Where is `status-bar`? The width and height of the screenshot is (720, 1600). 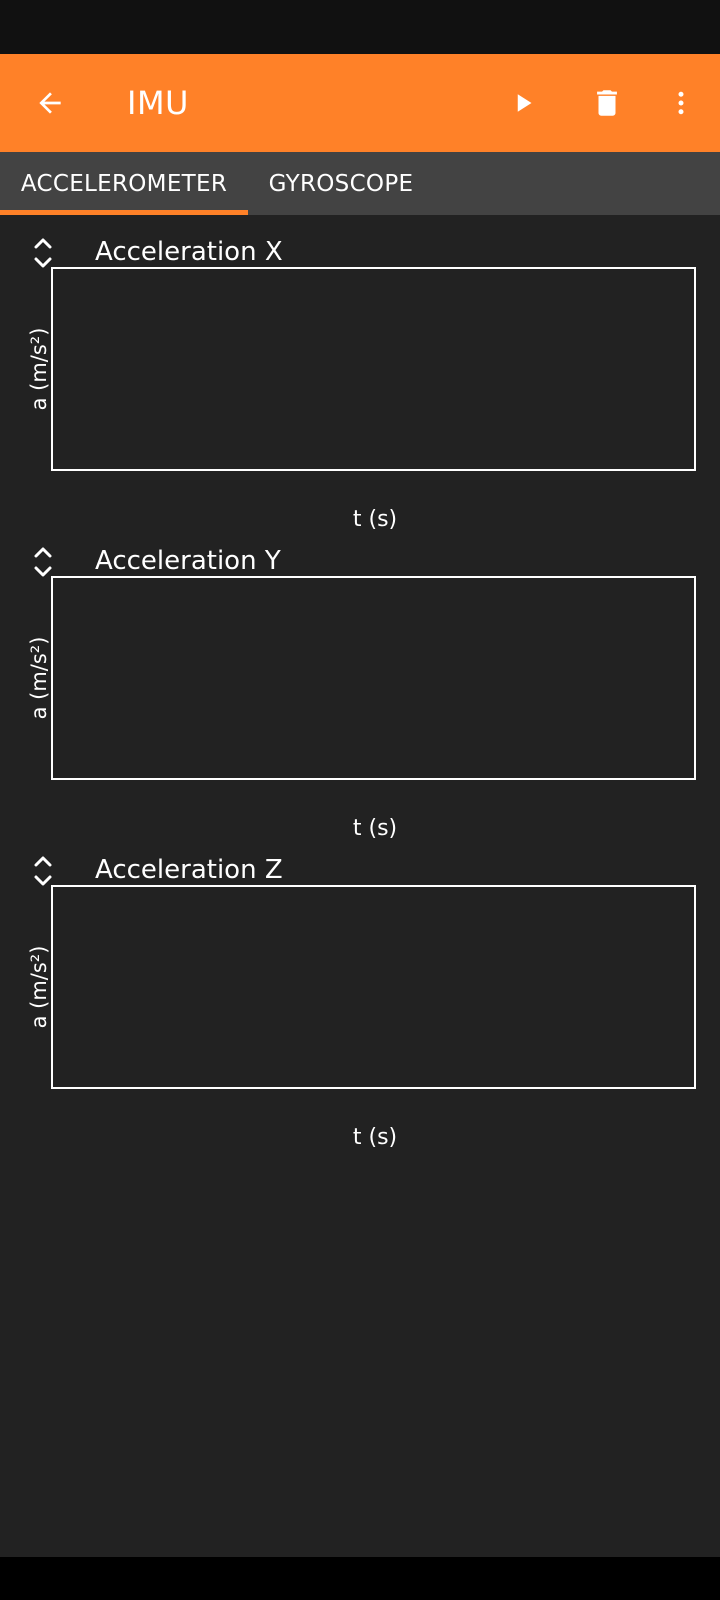
status-bar is located at coordinates (360, 27).